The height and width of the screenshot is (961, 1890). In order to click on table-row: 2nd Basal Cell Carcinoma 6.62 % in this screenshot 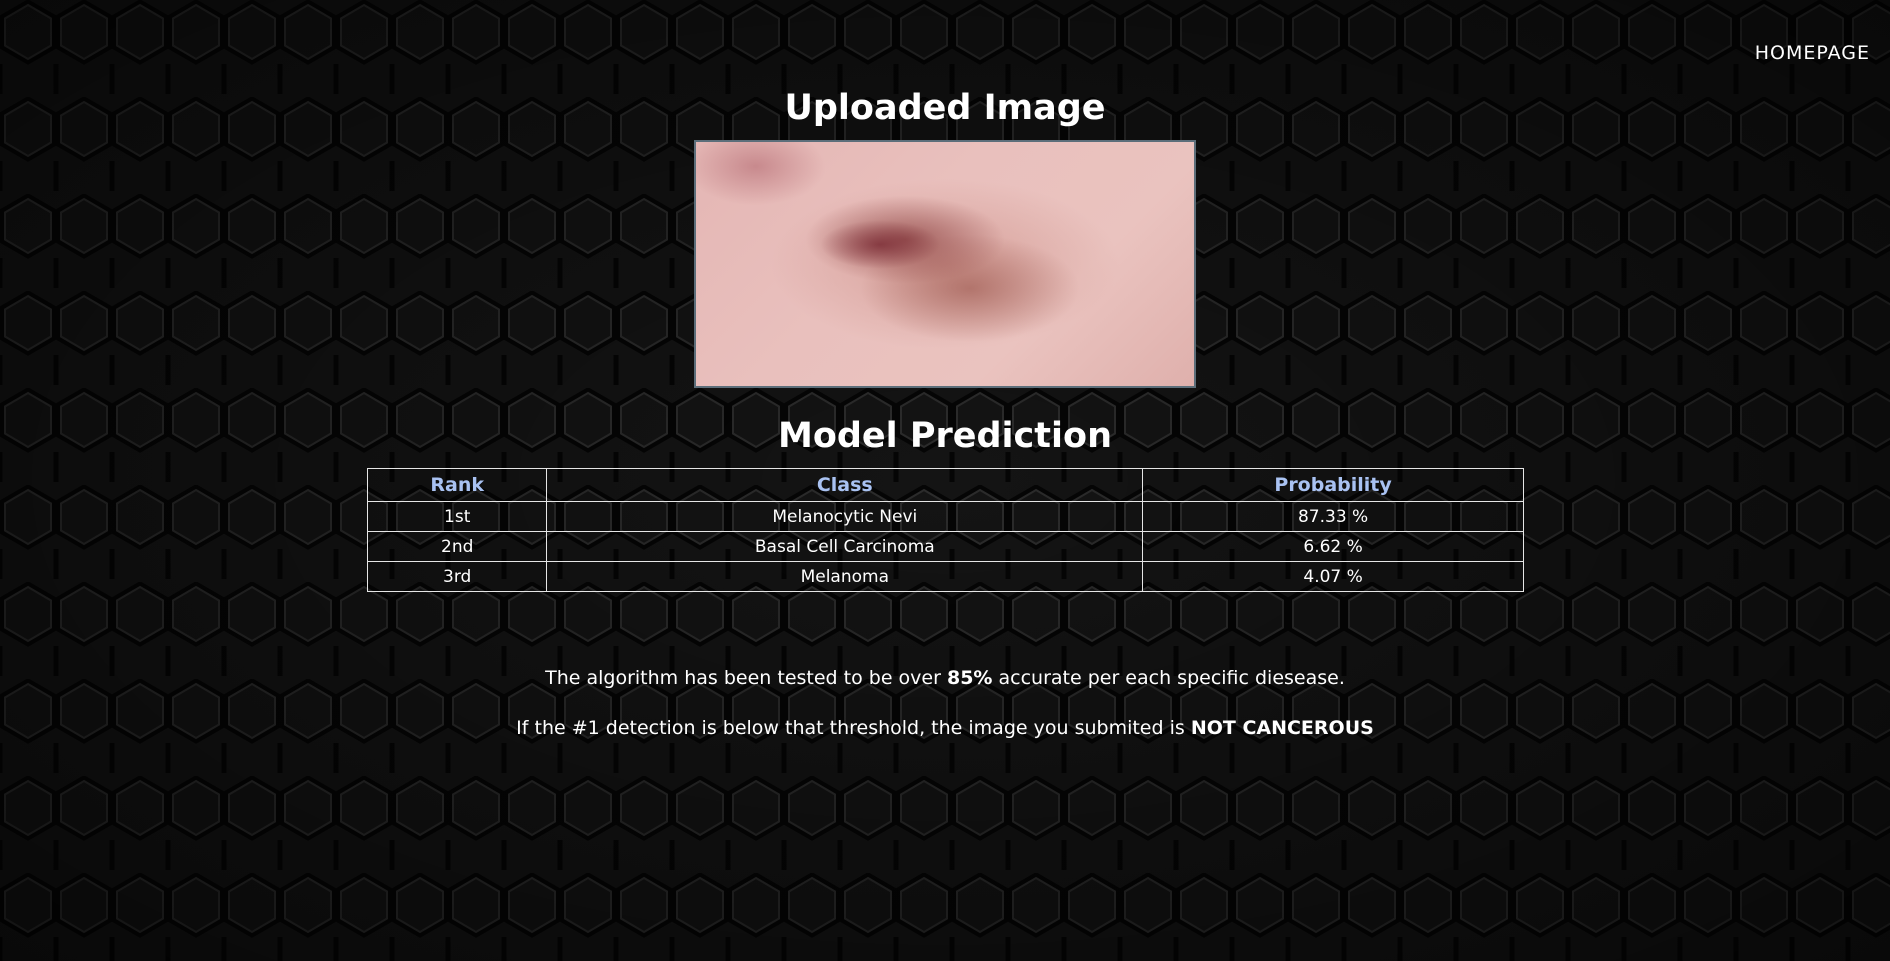, I will do `click(945, 546)`.